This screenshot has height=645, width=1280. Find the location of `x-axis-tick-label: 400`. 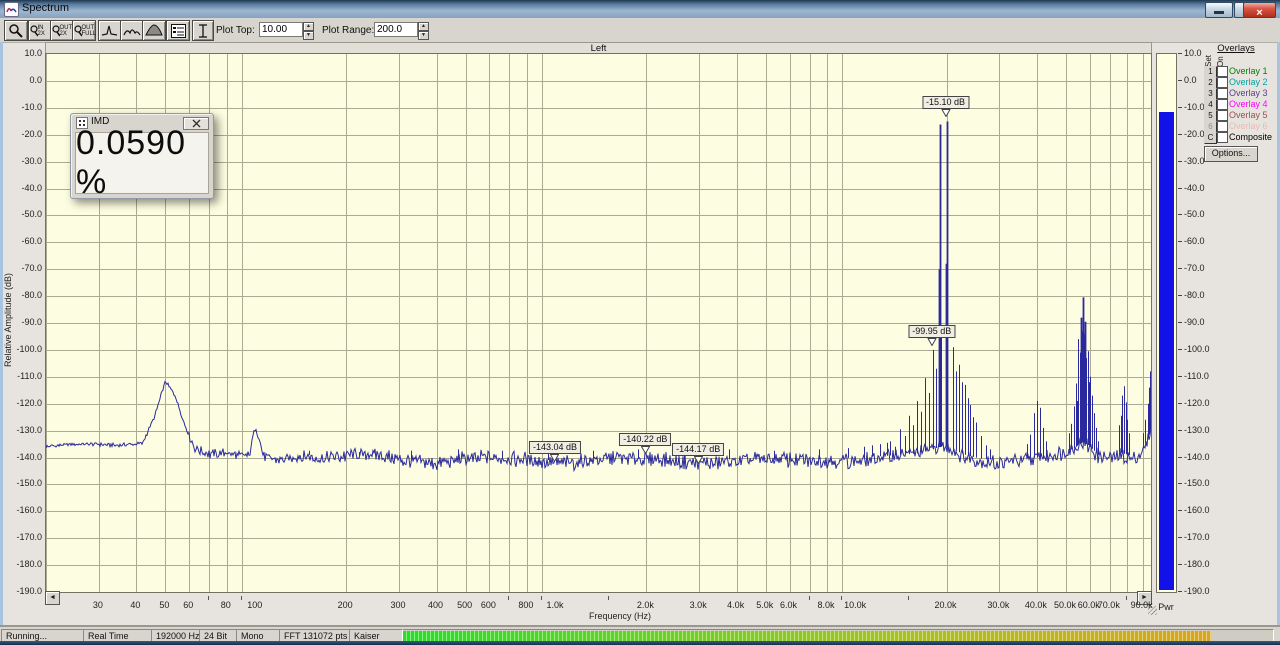

x-axis-tick-label: 400 is located at coordinates (436, 605).